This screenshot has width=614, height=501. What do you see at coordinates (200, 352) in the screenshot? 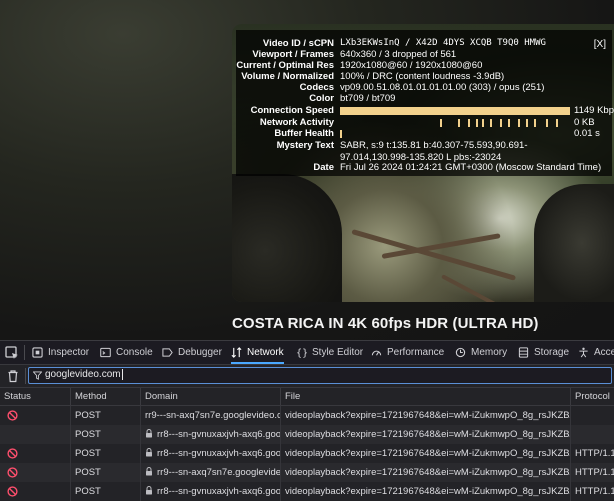
I see `tab-label: Debugger` at bounding box center [200, 352].